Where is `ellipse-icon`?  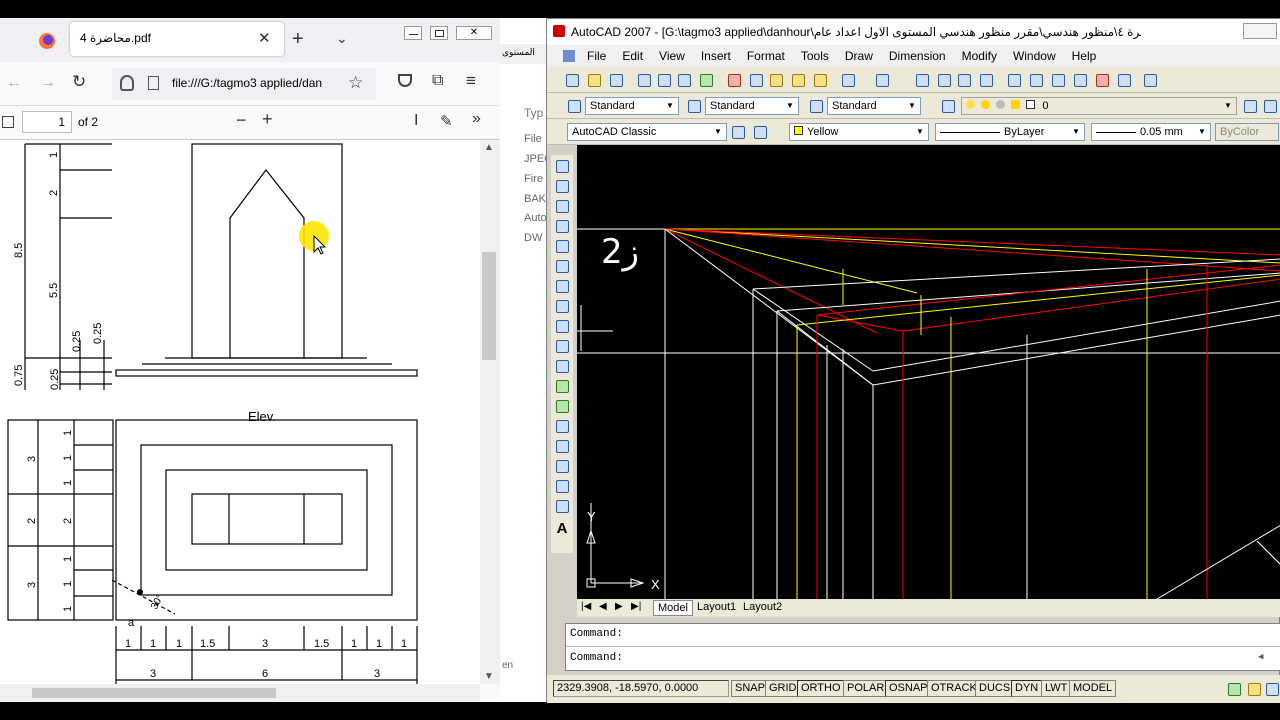 ellipse-icon is located at coordinates (562, 346).